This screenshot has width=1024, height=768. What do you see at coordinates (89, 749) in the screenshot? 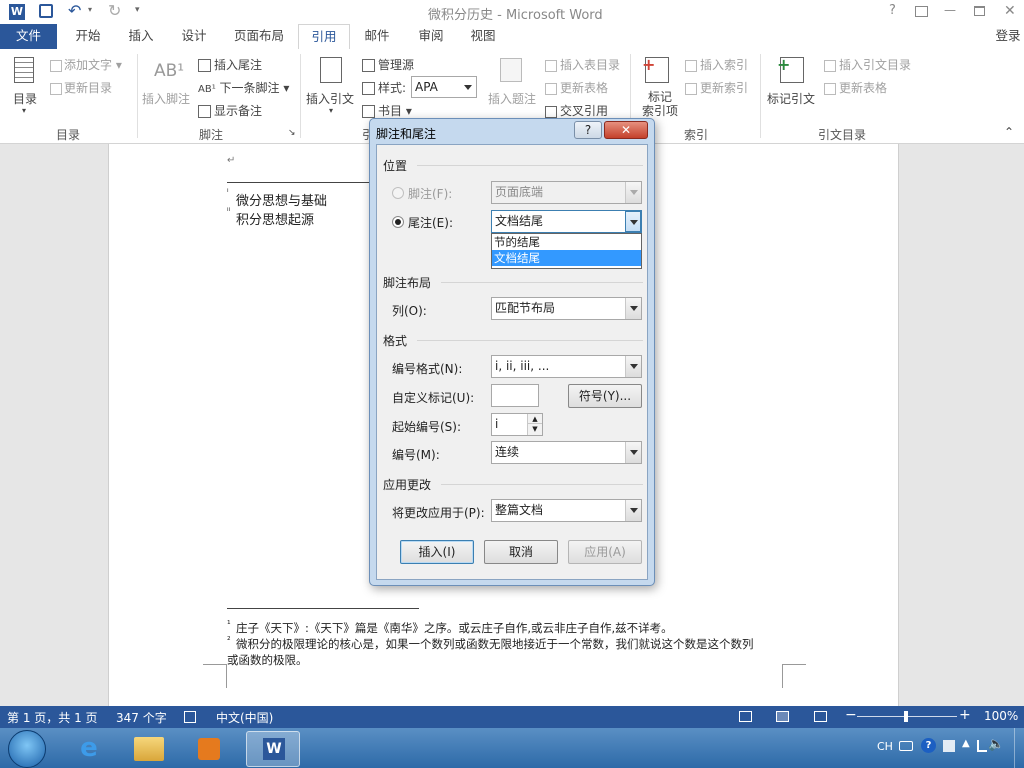
I see `internet-explorer-icon: e` at bounding box center [89, 749].